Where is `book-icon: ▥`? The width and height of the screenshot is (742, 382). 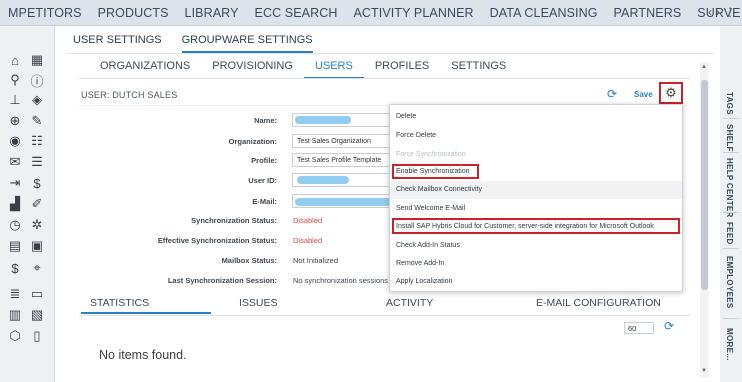 book-icon: ▥ is located at coordinates (15, 315).